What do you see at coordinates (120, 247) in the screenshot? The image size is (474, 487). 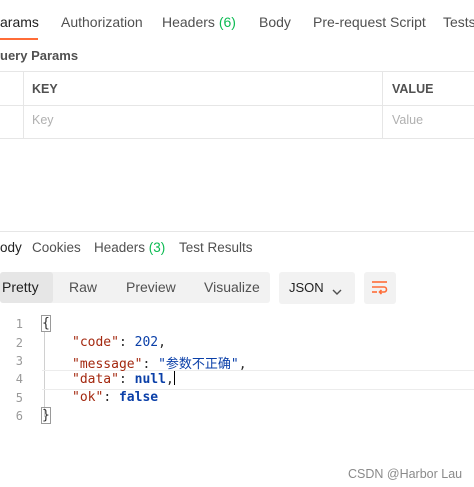 I see `tab-response-headers-label: Headers` at bounding box center [120, 247].